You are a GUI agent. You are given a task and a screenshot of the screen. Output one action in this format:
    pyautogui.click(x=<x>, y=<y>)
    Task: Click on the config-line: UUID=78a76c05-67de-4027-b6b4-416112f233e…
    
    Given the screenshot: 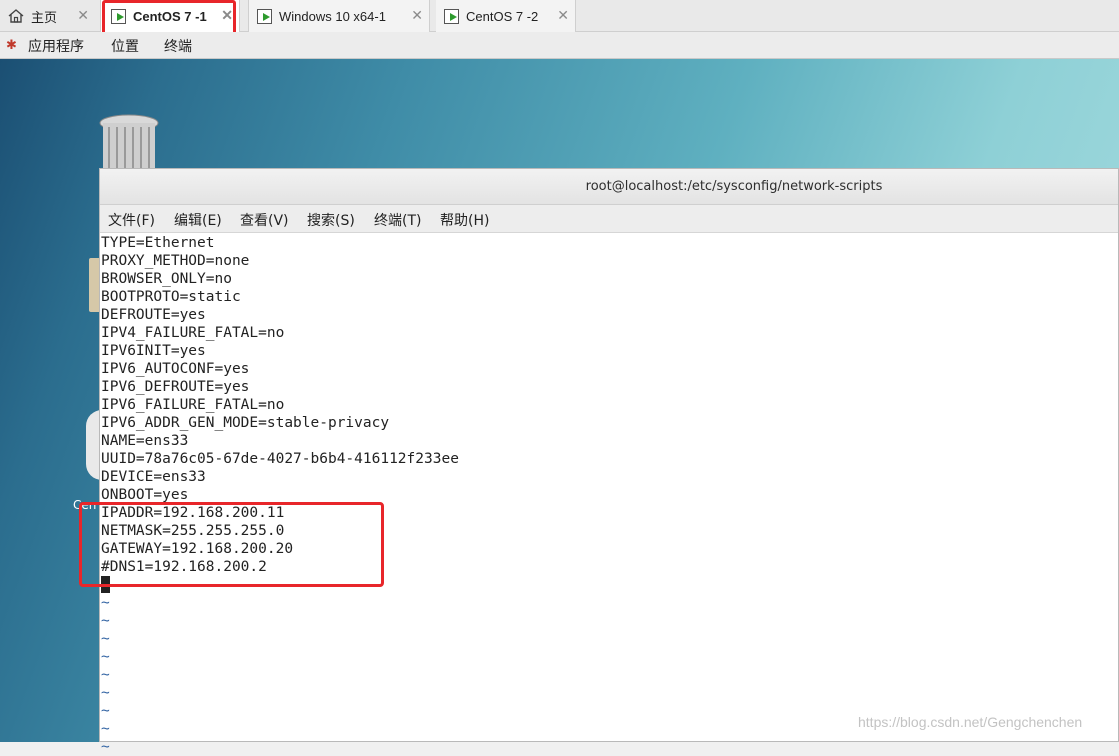 What is the action you would take?
    pyautogui.click(x=280, y=459)
    